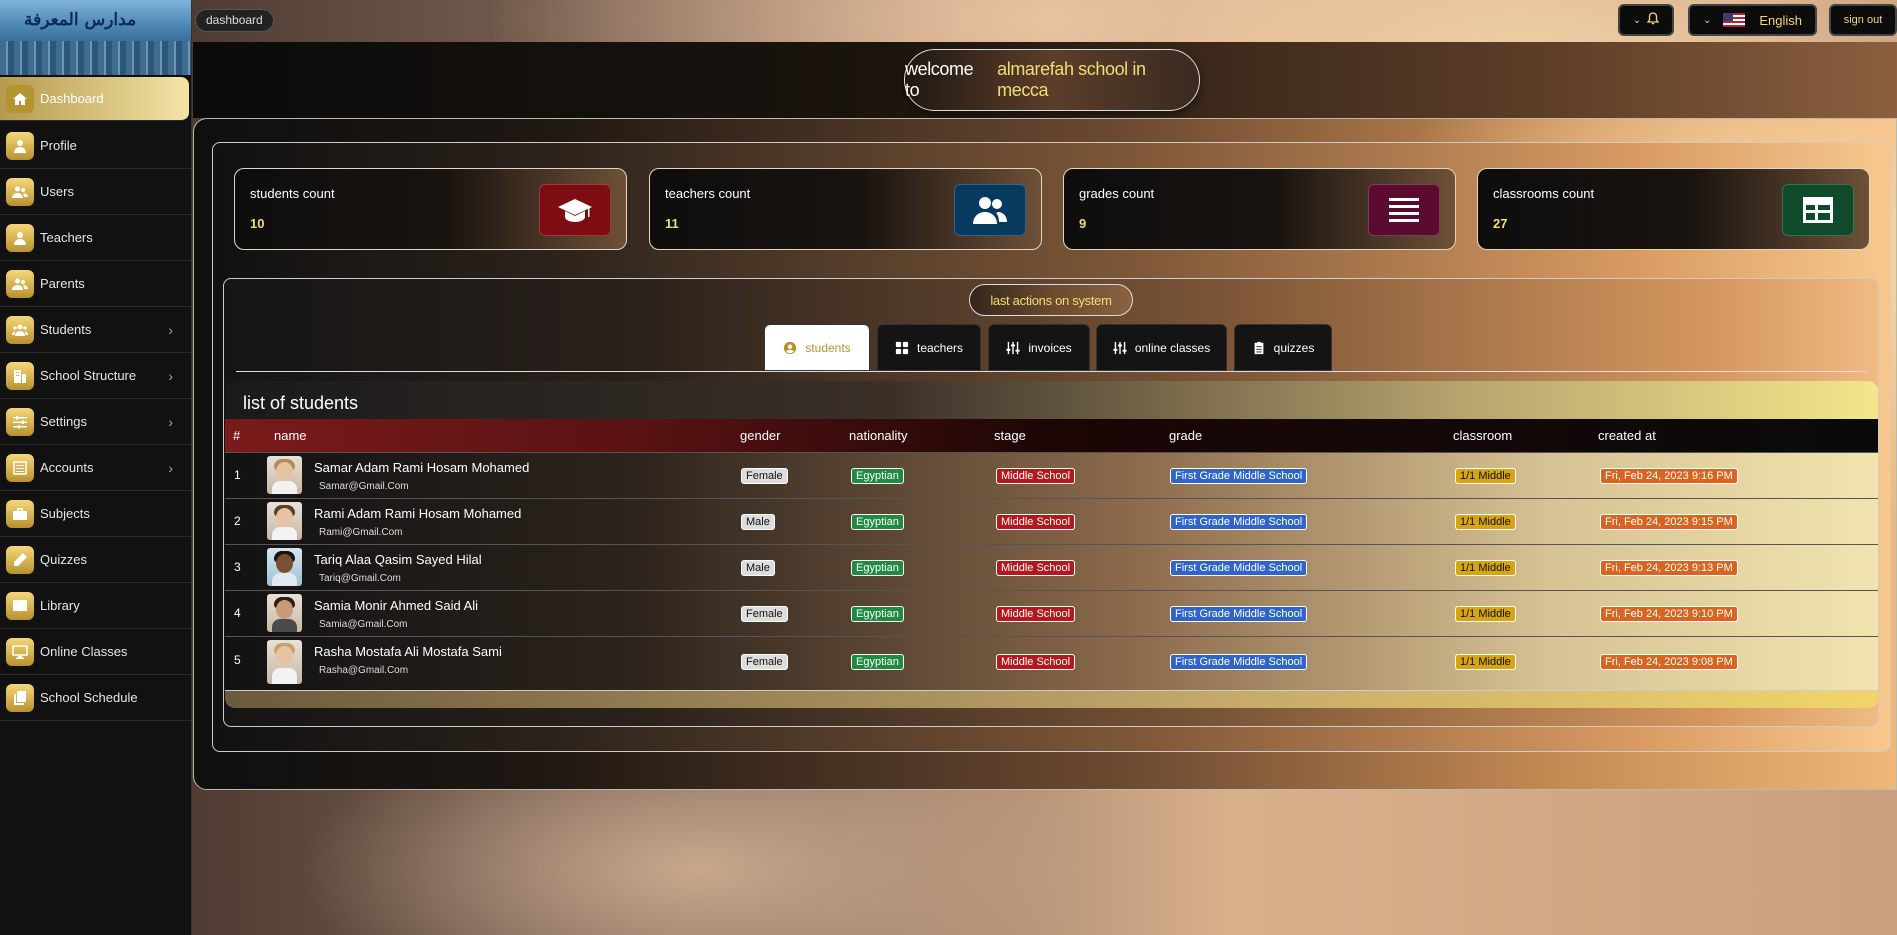 This screenshot has width=1897, height=935. Describe the element at coordinates (764, 476) in the screenshot. I see `gender-badge: Female` at that location.